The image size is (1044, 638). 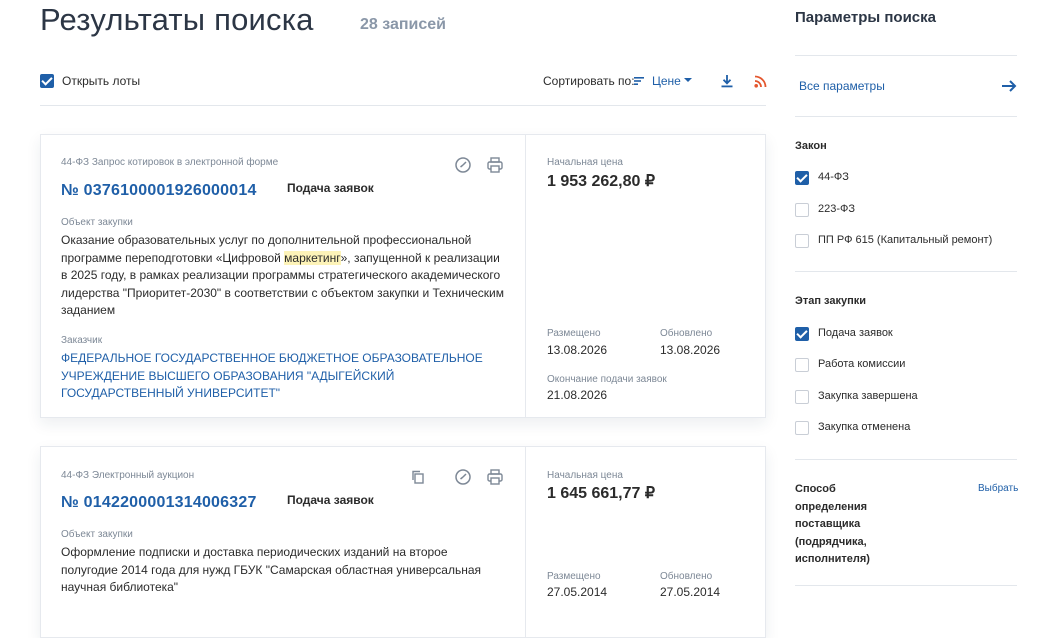 What do you see at coordinates (865, 17) in the screenshot?
I see `sidebar-title: Параметры поиска` at bounding box center [865, 17].